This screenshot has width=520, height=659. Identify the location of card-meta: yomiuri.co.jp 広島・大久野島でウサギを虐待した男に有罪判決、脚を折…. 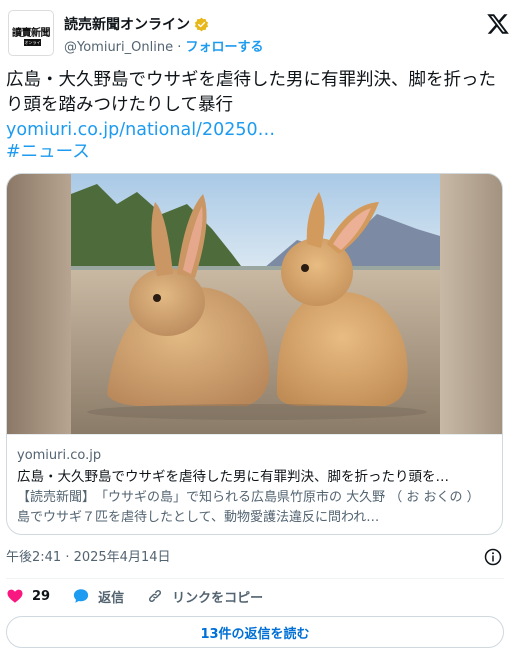
(254, 484).